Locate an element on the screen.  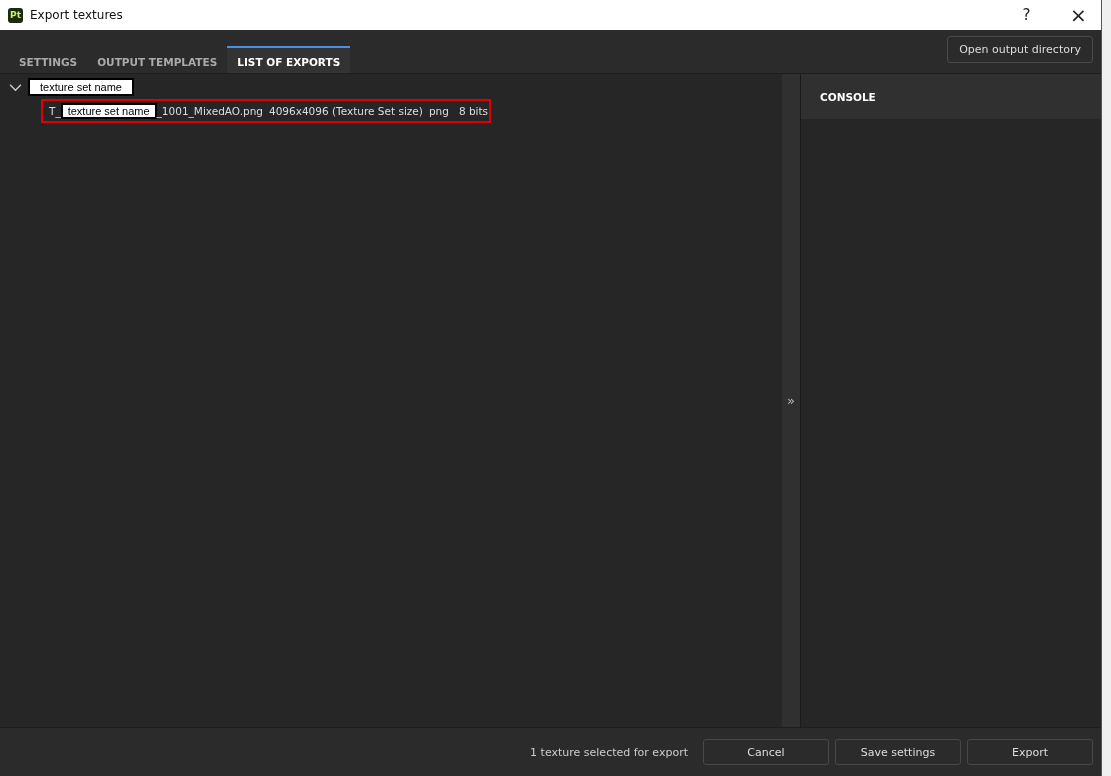
console-title: CONSOLE is located at coordinates (848, 96).